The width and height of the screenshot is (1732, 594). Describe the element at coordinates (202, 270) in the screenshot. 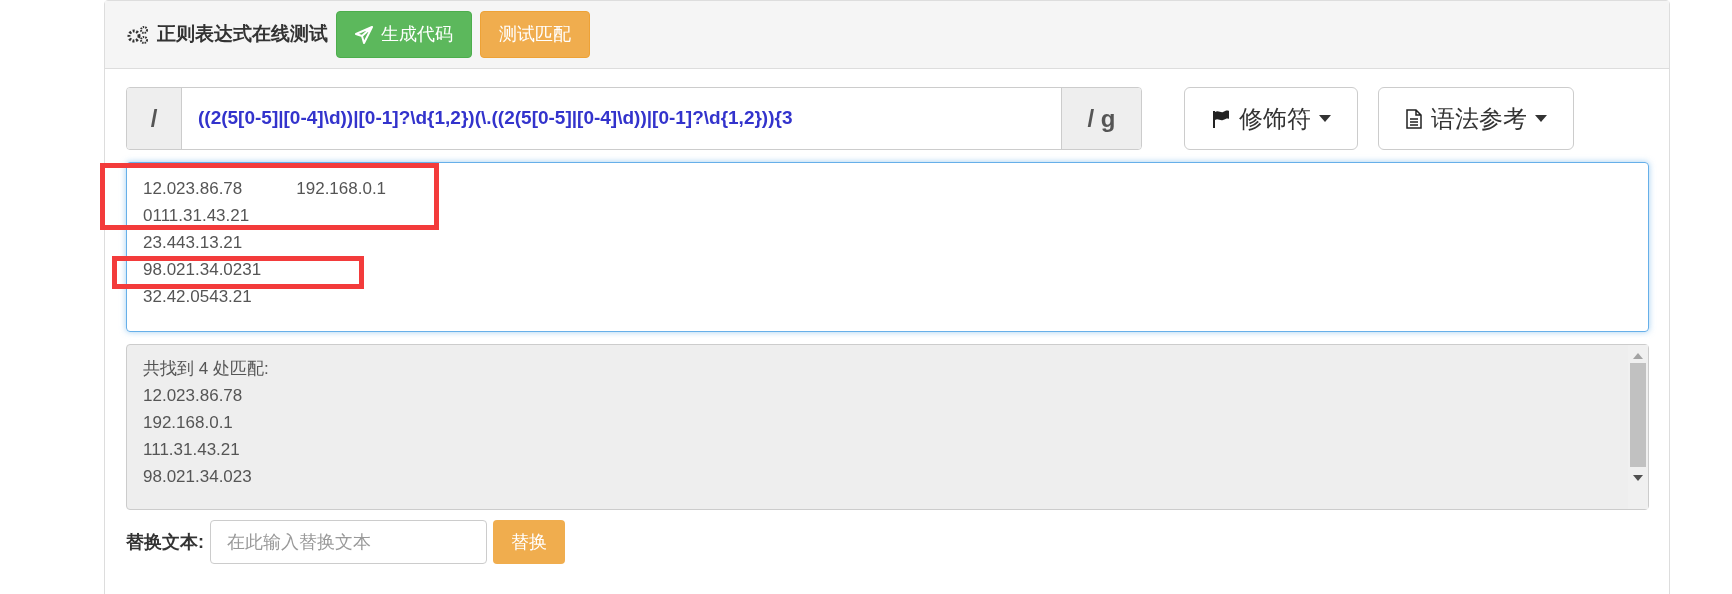

I see `input-line: 98.021.34.0231` at that location.